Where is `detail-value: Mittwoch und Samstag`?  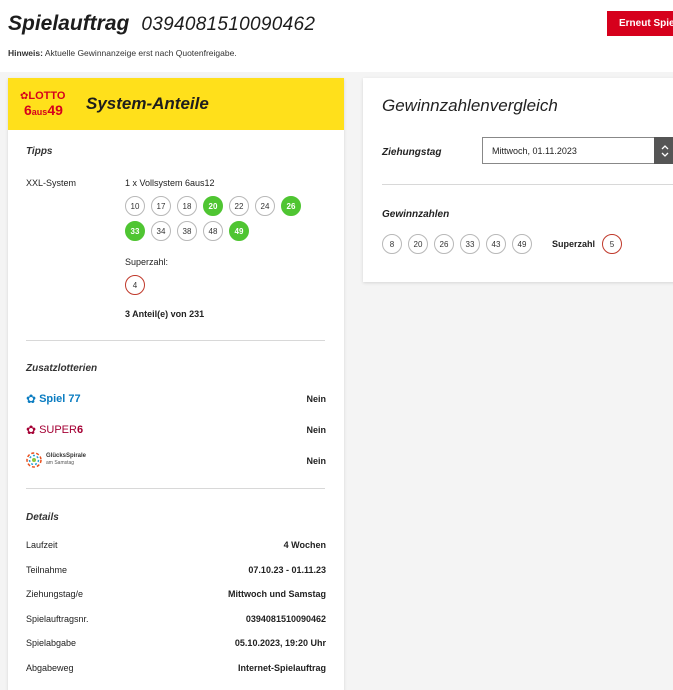
detail-value: Mittwoch und Samstag is located at coordinates (276, 594).